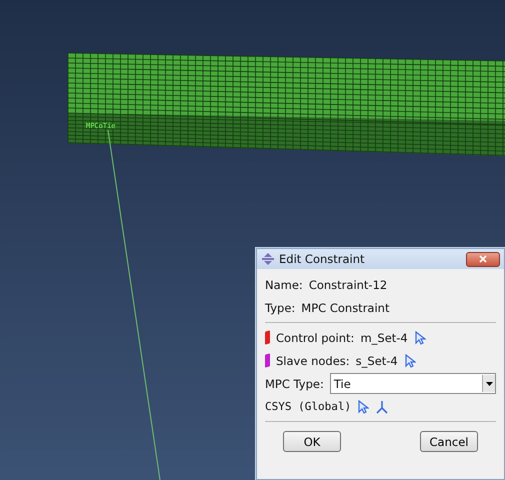 The height and width of the screenshot is (480, 505). I want to click on dialog-button: Cancel, so click(449, 441).